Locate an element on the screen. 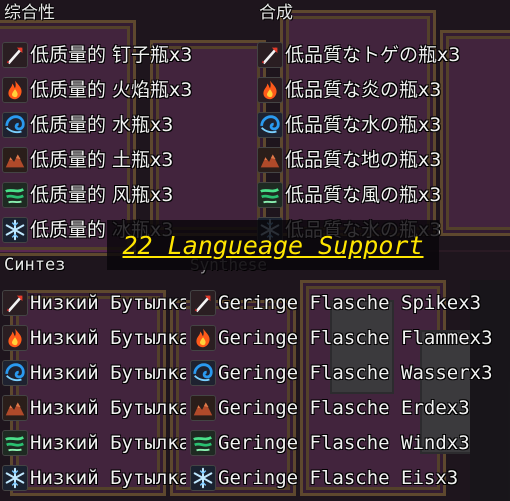  banner-text: 22 Langueage Support is located at coordinates (273, 245).